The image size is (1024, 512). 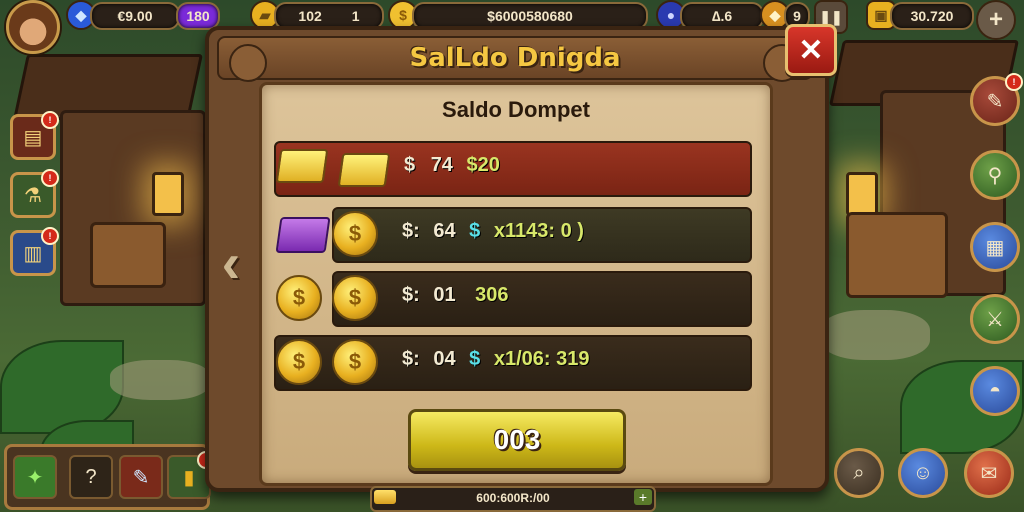 I want to click on mail-button: ✉, so click(x=989, y=473).